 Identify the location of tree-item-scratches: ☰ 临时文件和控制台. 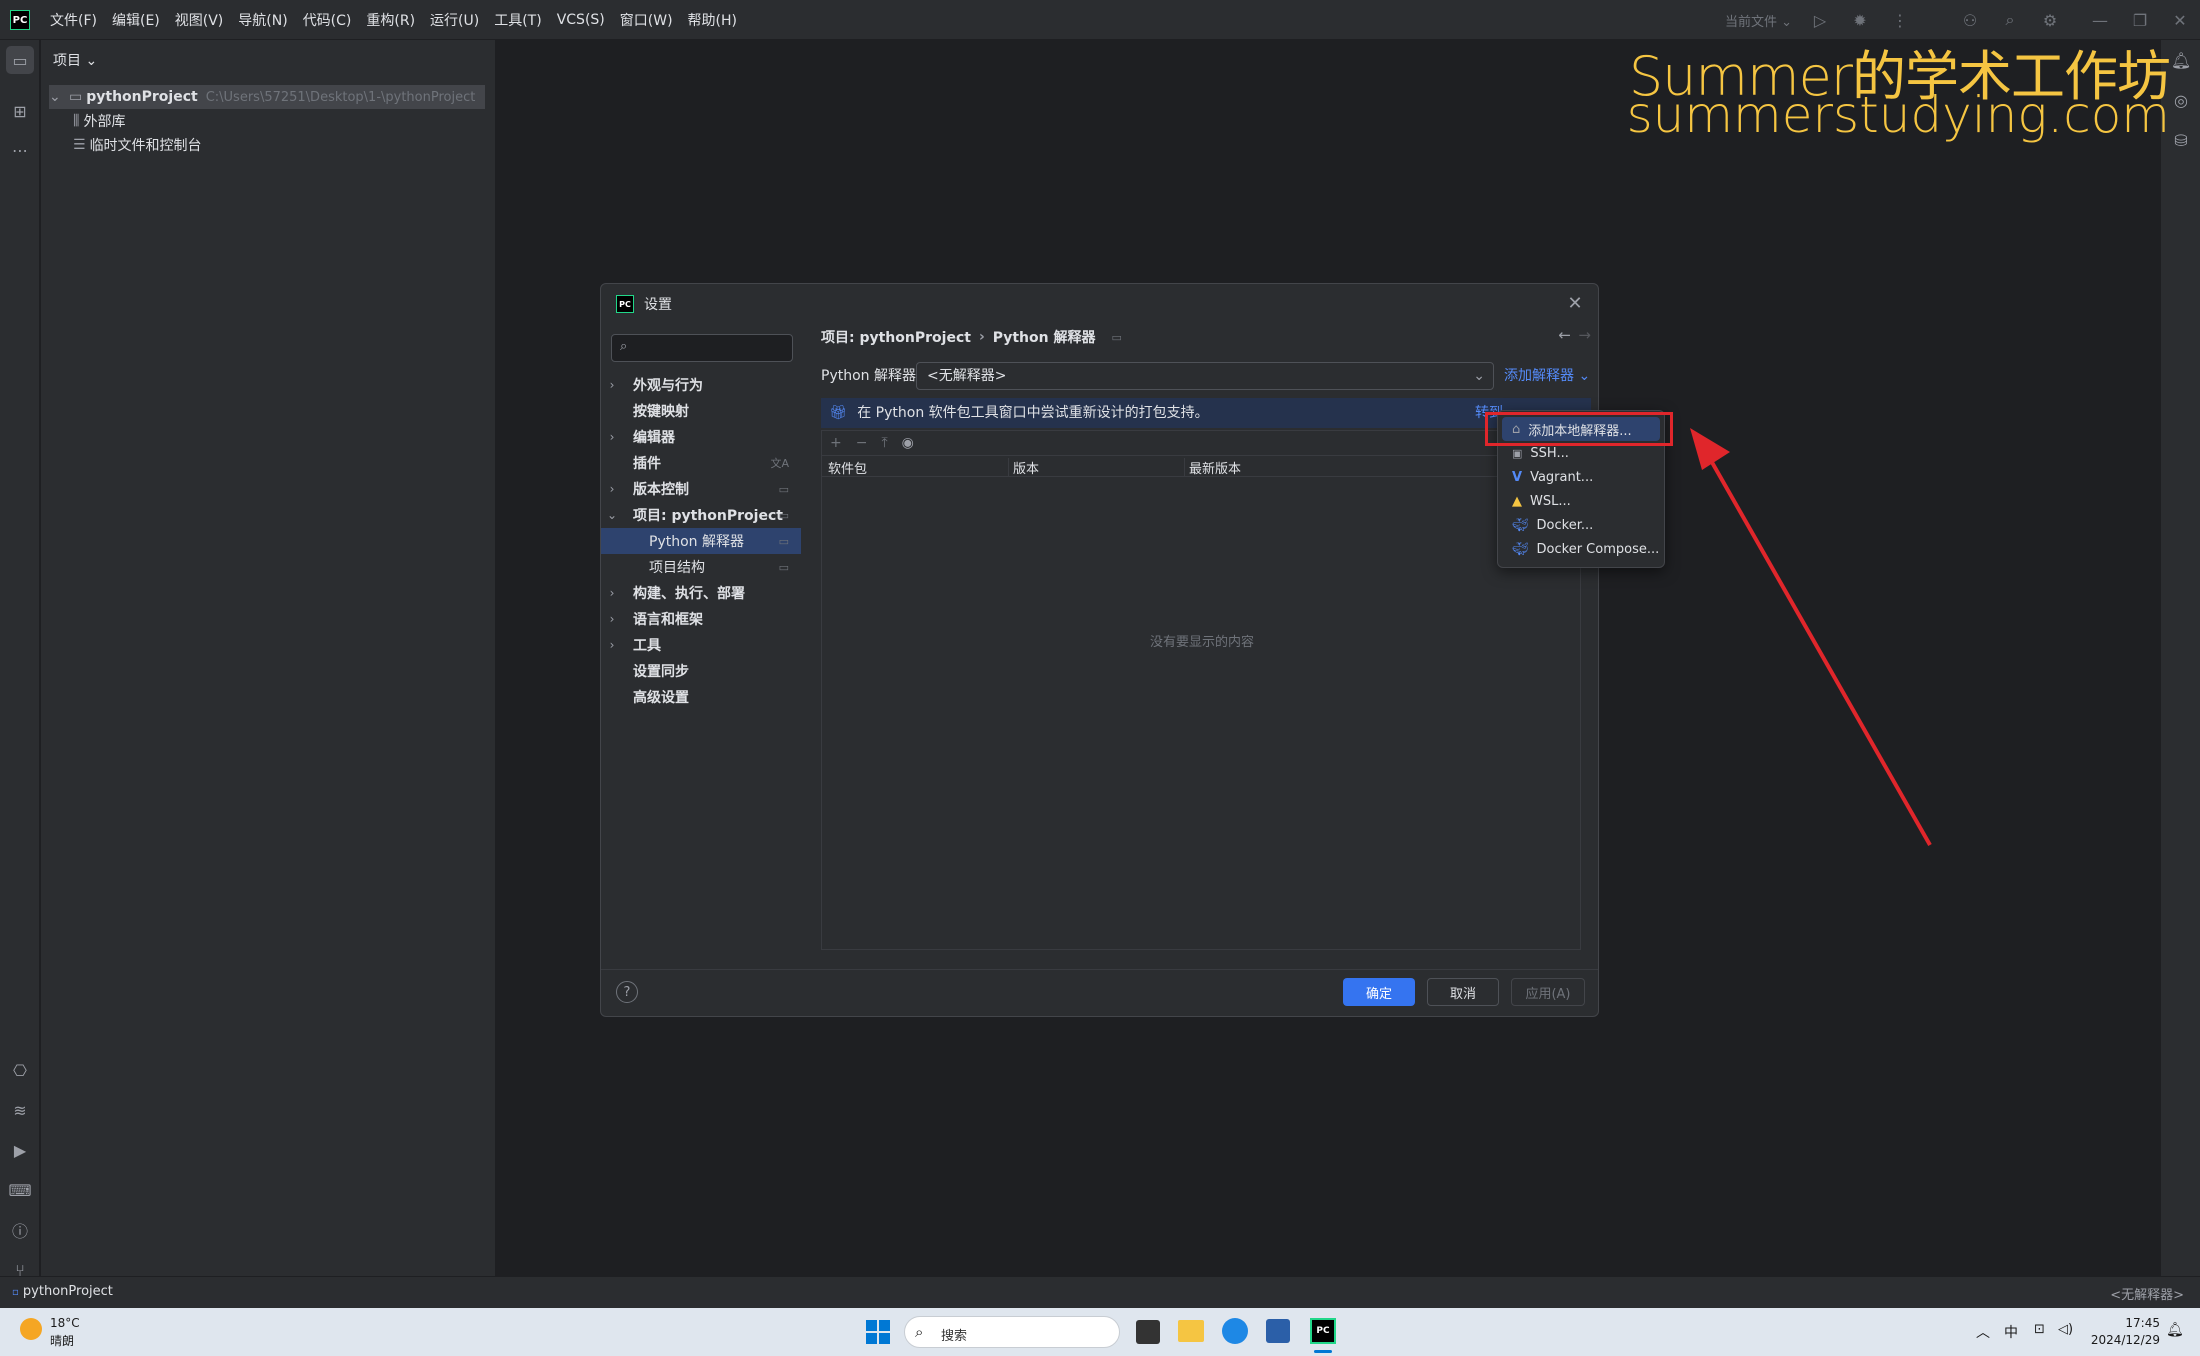
(137, 145).